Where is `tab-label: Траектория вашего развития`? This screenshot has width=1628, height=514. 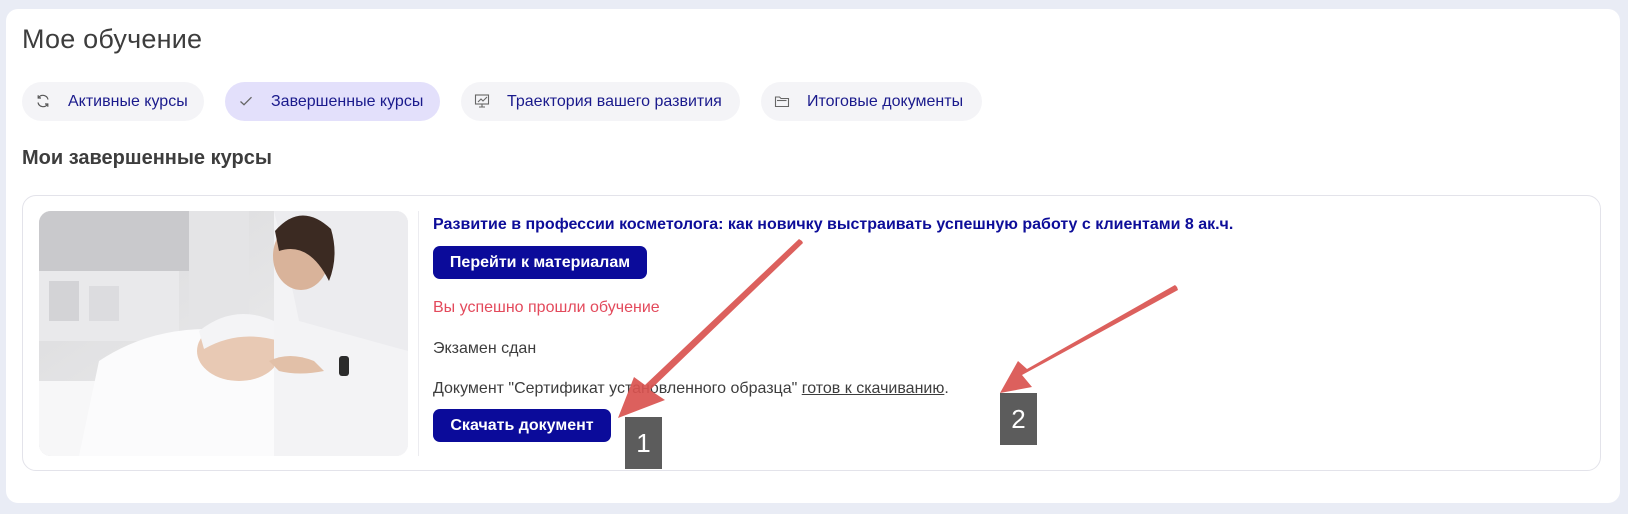
tab-label: Траектория вашего развития is located at coordinates (614, 101).